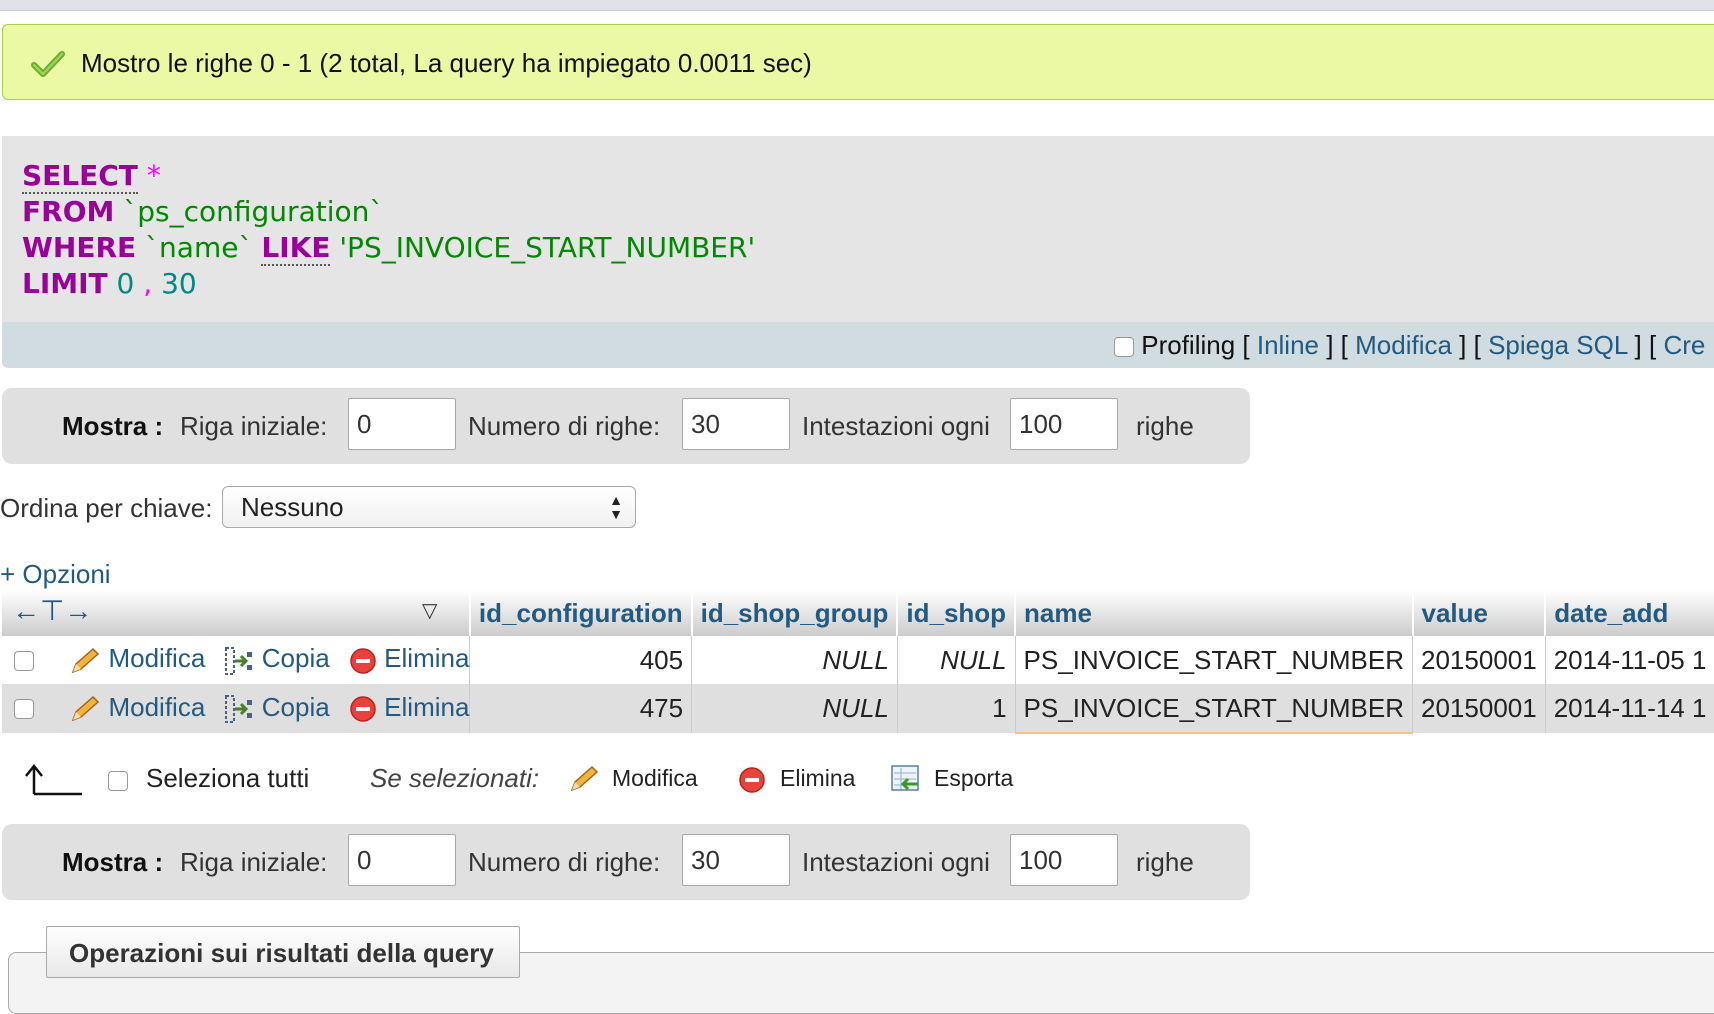 The image size is (1714, 1014). I want to click on column-header-name: name, so click(1214, 613).